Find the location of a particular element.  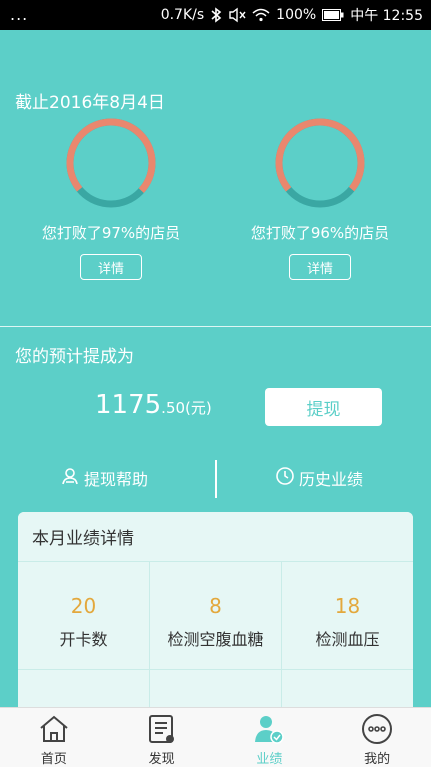

links-separator is located at coordinates (216, 479).